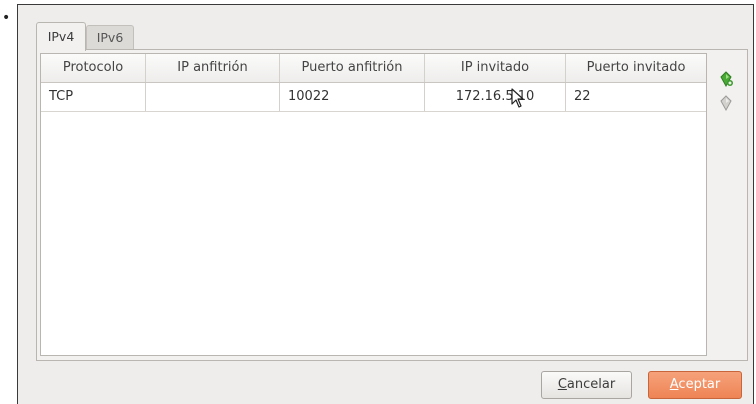  I want to click on tab-ipv6: IPv6, so click(110, 37).